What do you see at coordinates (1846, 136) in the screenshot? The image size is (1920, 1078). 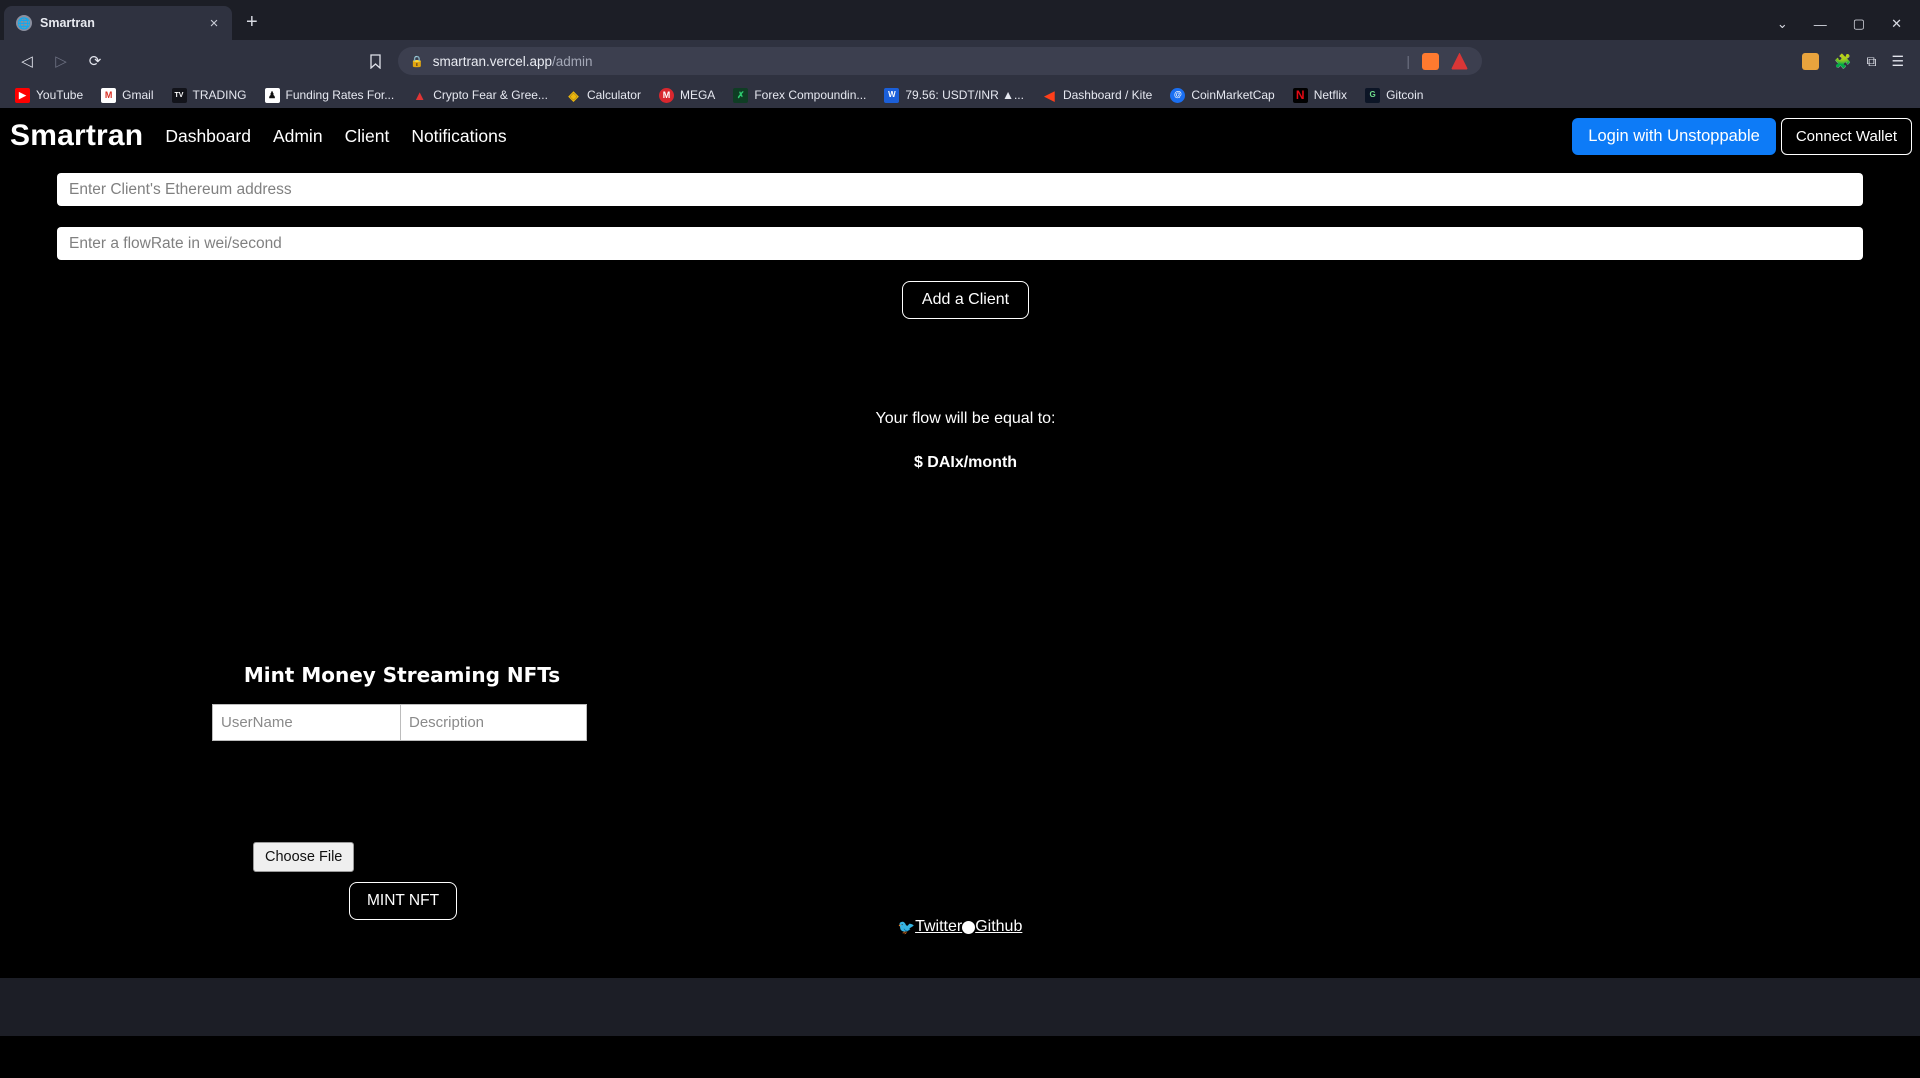 I see `connect-wallet-button: Connect Wallet` at bounding box center [1846, 136].